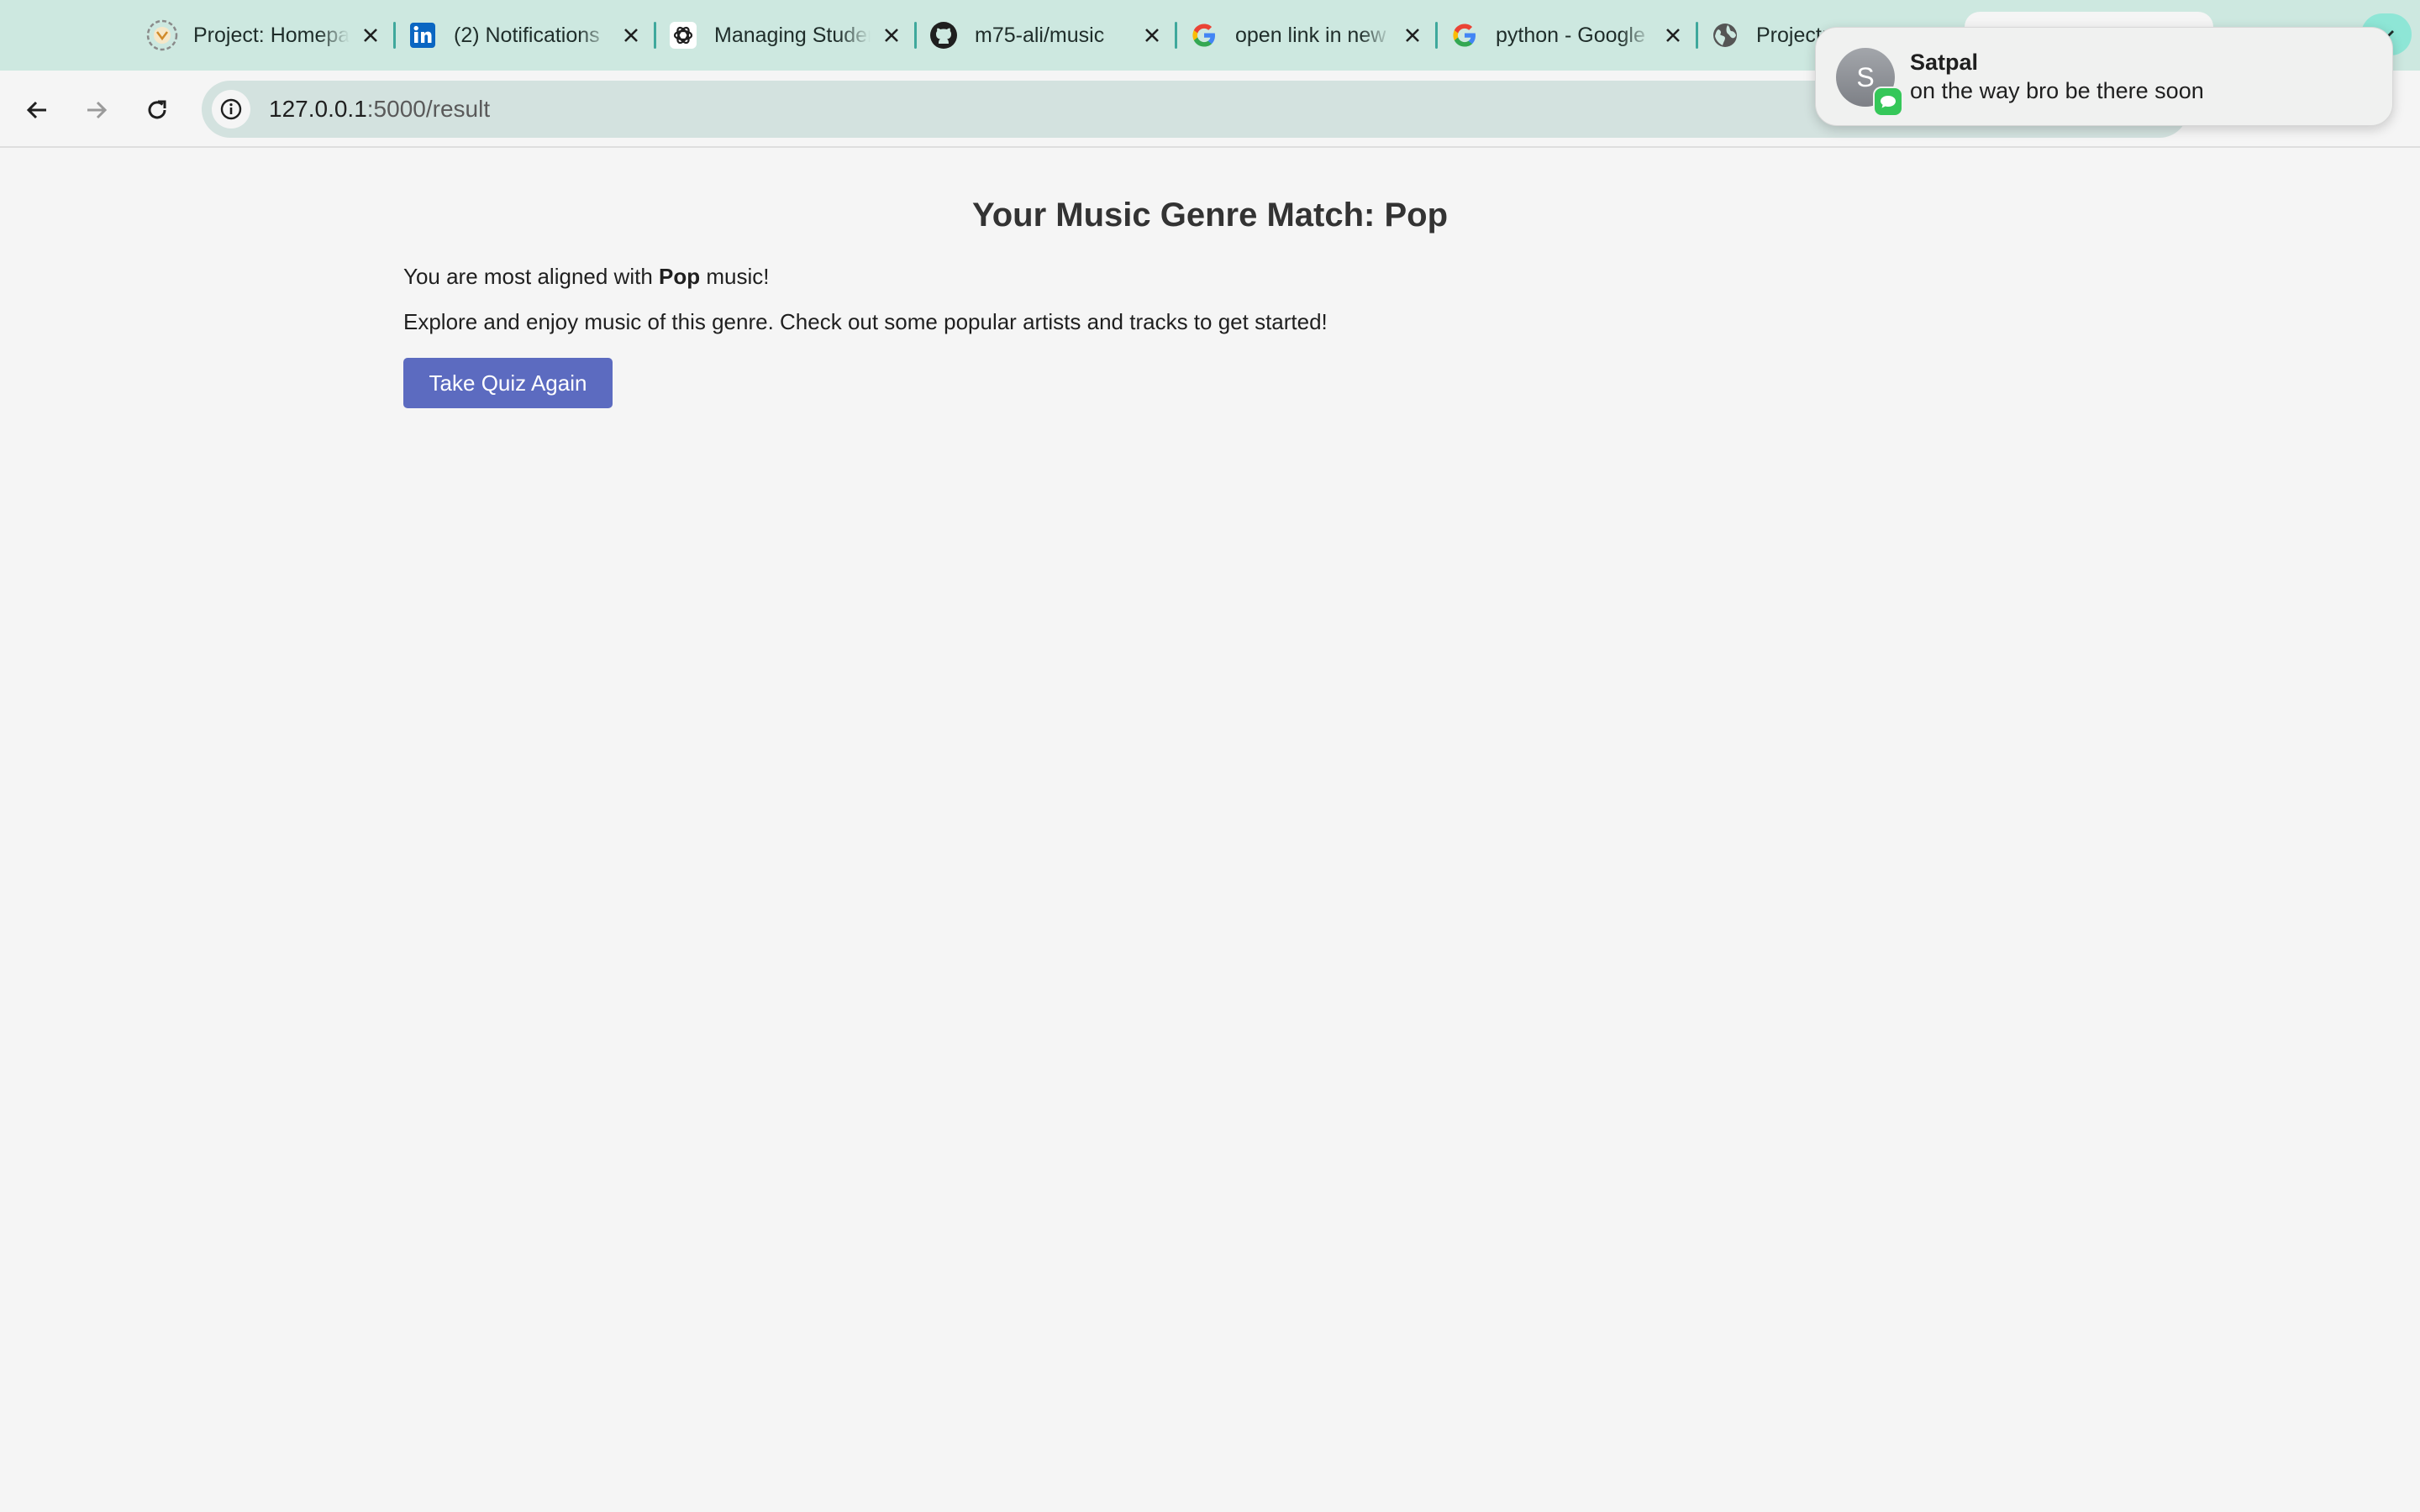  I want to click on info-icon, so click(231, 109).